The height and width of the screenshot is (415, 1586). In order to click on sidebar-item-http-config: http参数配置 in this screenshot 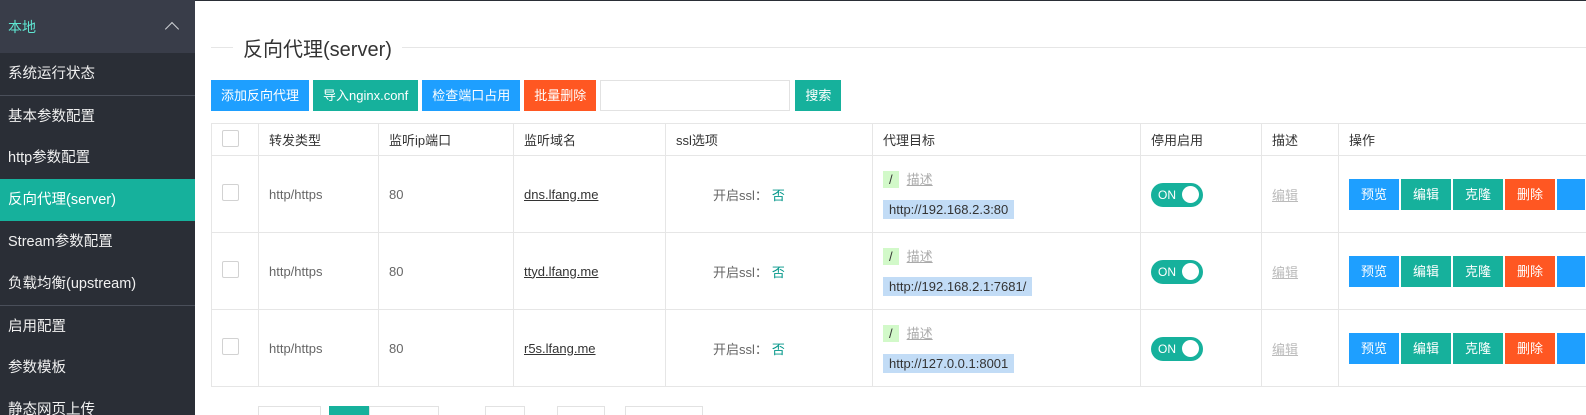, I will do `click(97, 158)`.